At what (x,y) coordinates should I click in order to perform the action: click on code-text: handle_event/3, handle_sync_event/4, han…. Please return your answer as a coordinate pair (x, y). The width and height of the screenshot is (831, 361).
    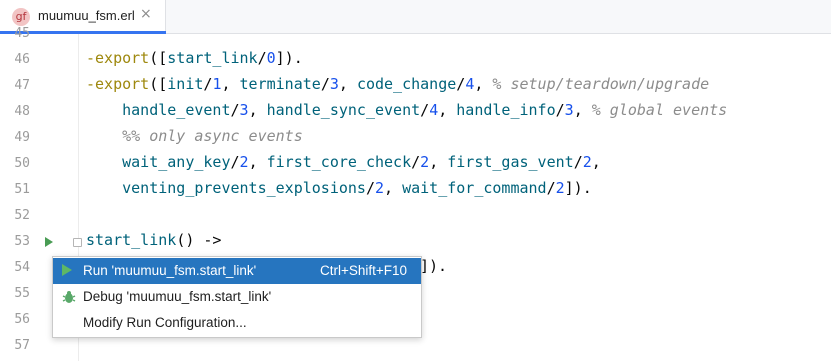
    Looking at the image, I should click on (425, 110).